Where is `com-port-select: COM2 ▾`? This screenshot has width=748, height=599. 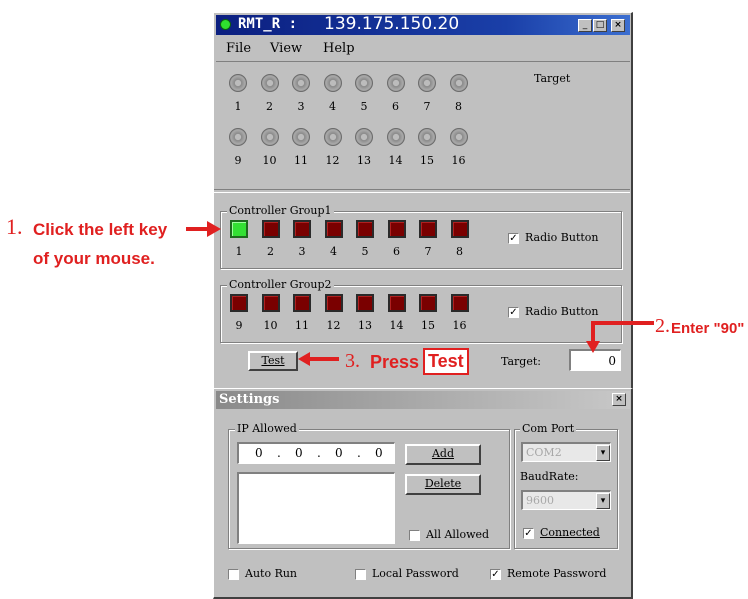 com-port-select: COM2 ▾ is located at coordinates (566, 452).